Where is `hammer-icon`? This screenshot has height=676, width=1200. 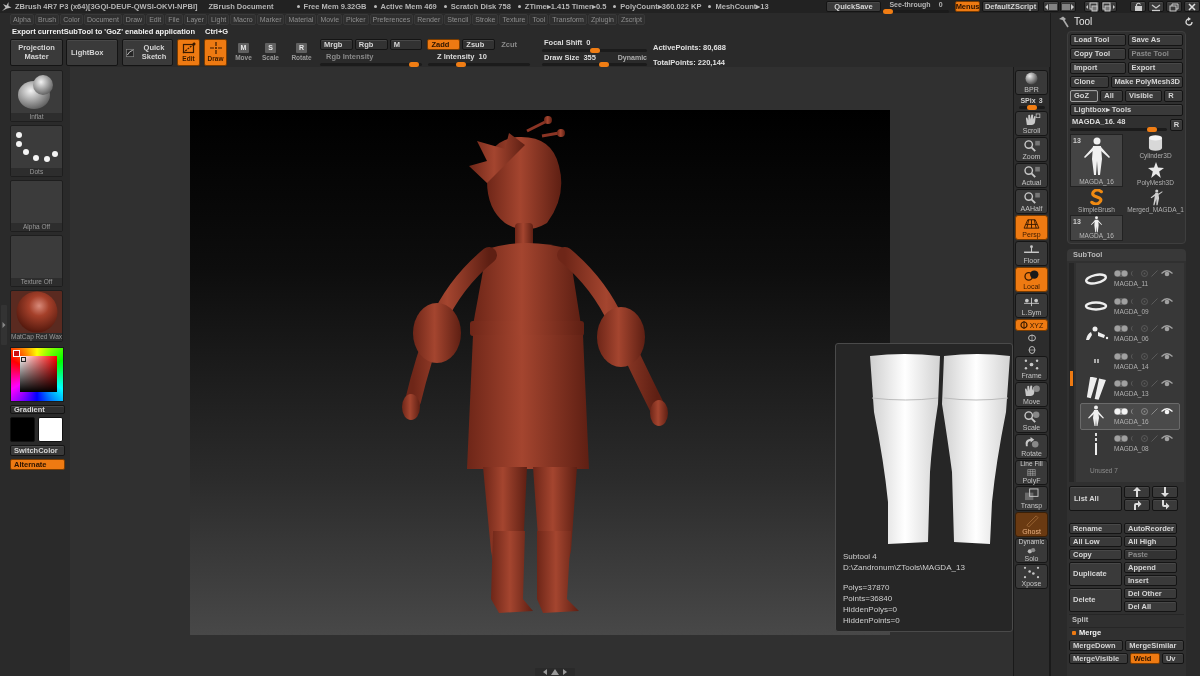
hammer-icon is located at coordinates (1063, 22).